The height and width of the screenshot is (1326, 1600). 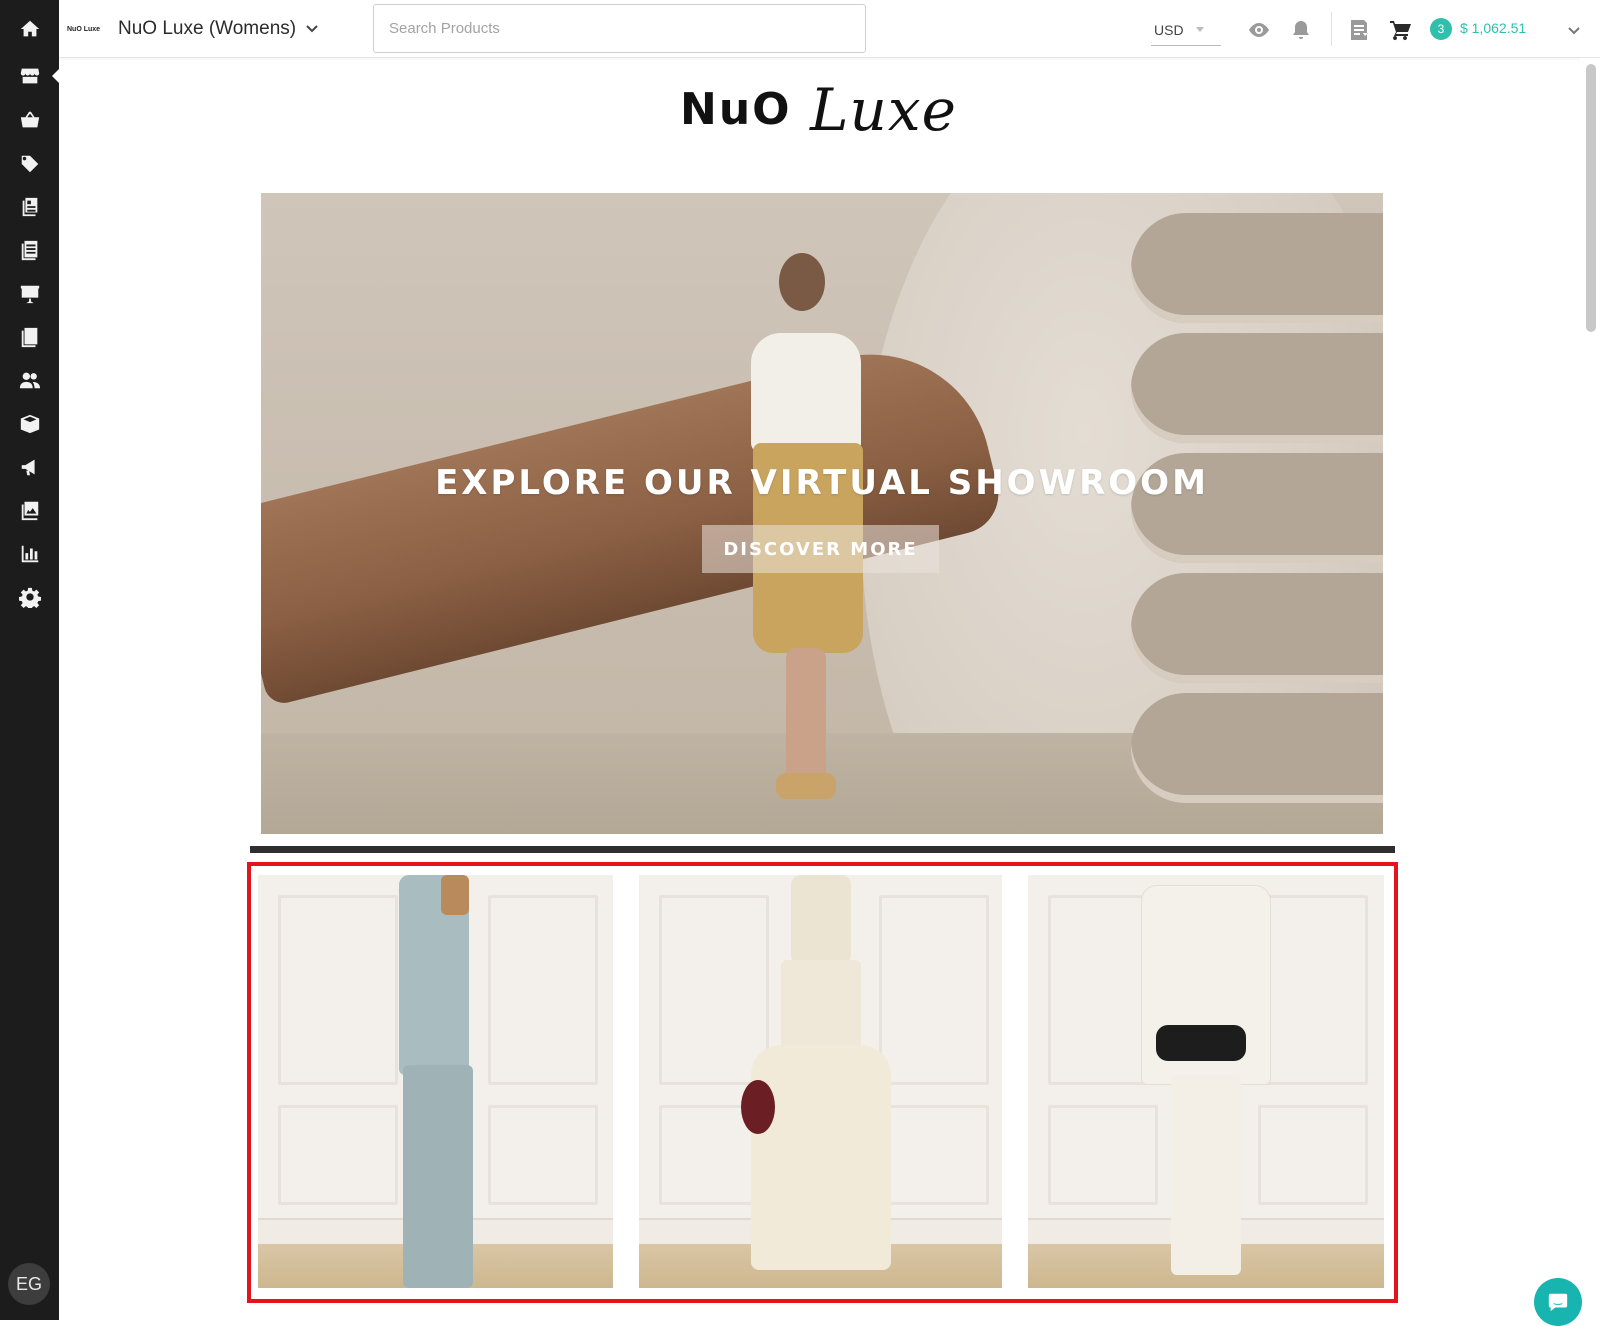 I want to click on currency-select: USD, so click(x=1186, y=30).